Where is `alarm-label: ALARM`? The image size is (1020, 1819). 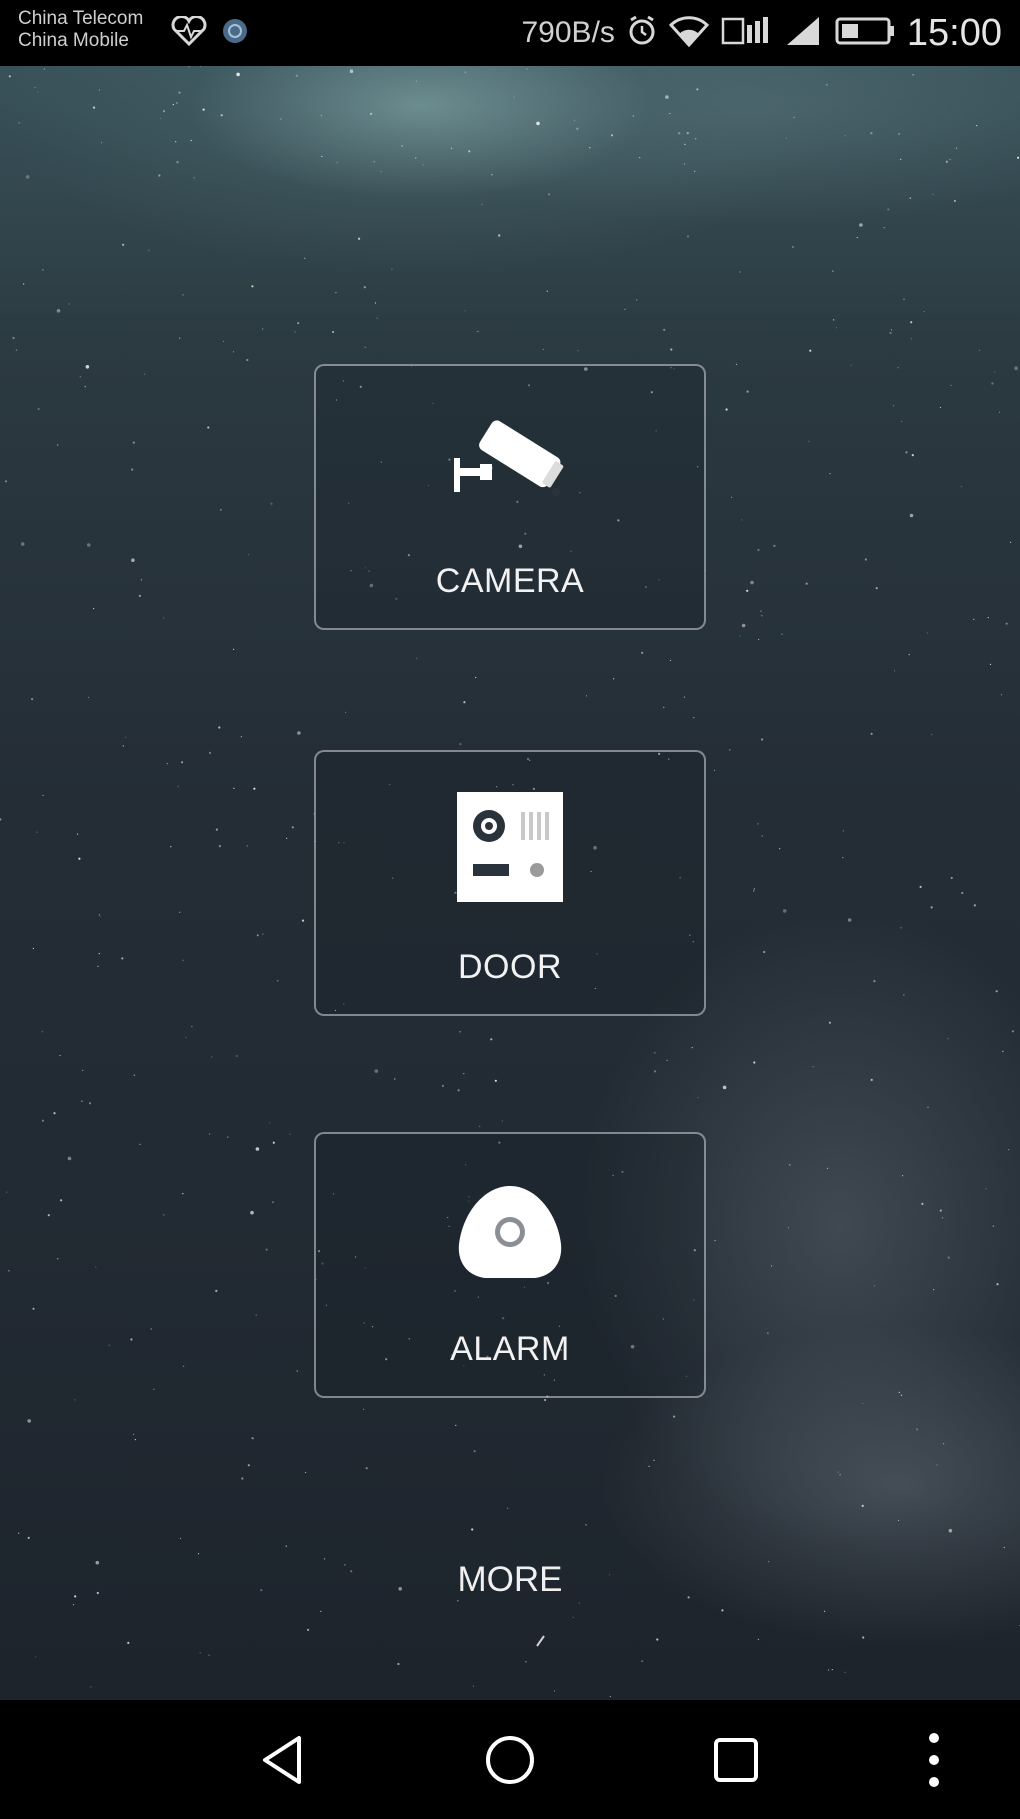
alarm-label: ALARM is located at coordinates (510, 1349).